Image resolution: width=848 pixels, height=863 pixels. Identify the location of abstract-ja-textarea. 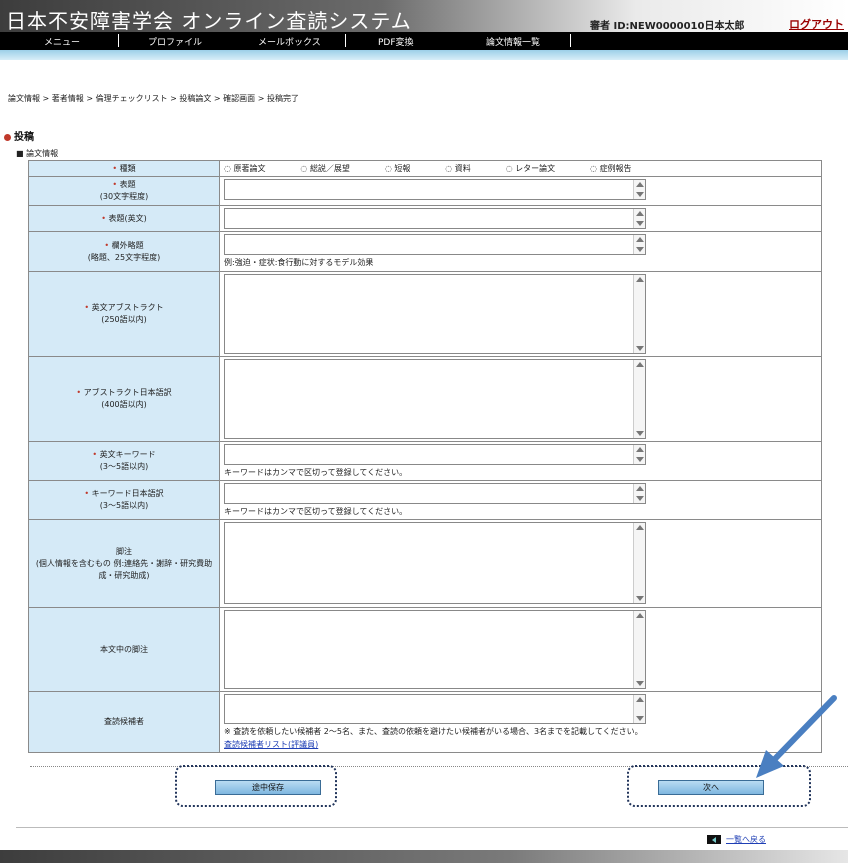
(435, 399).